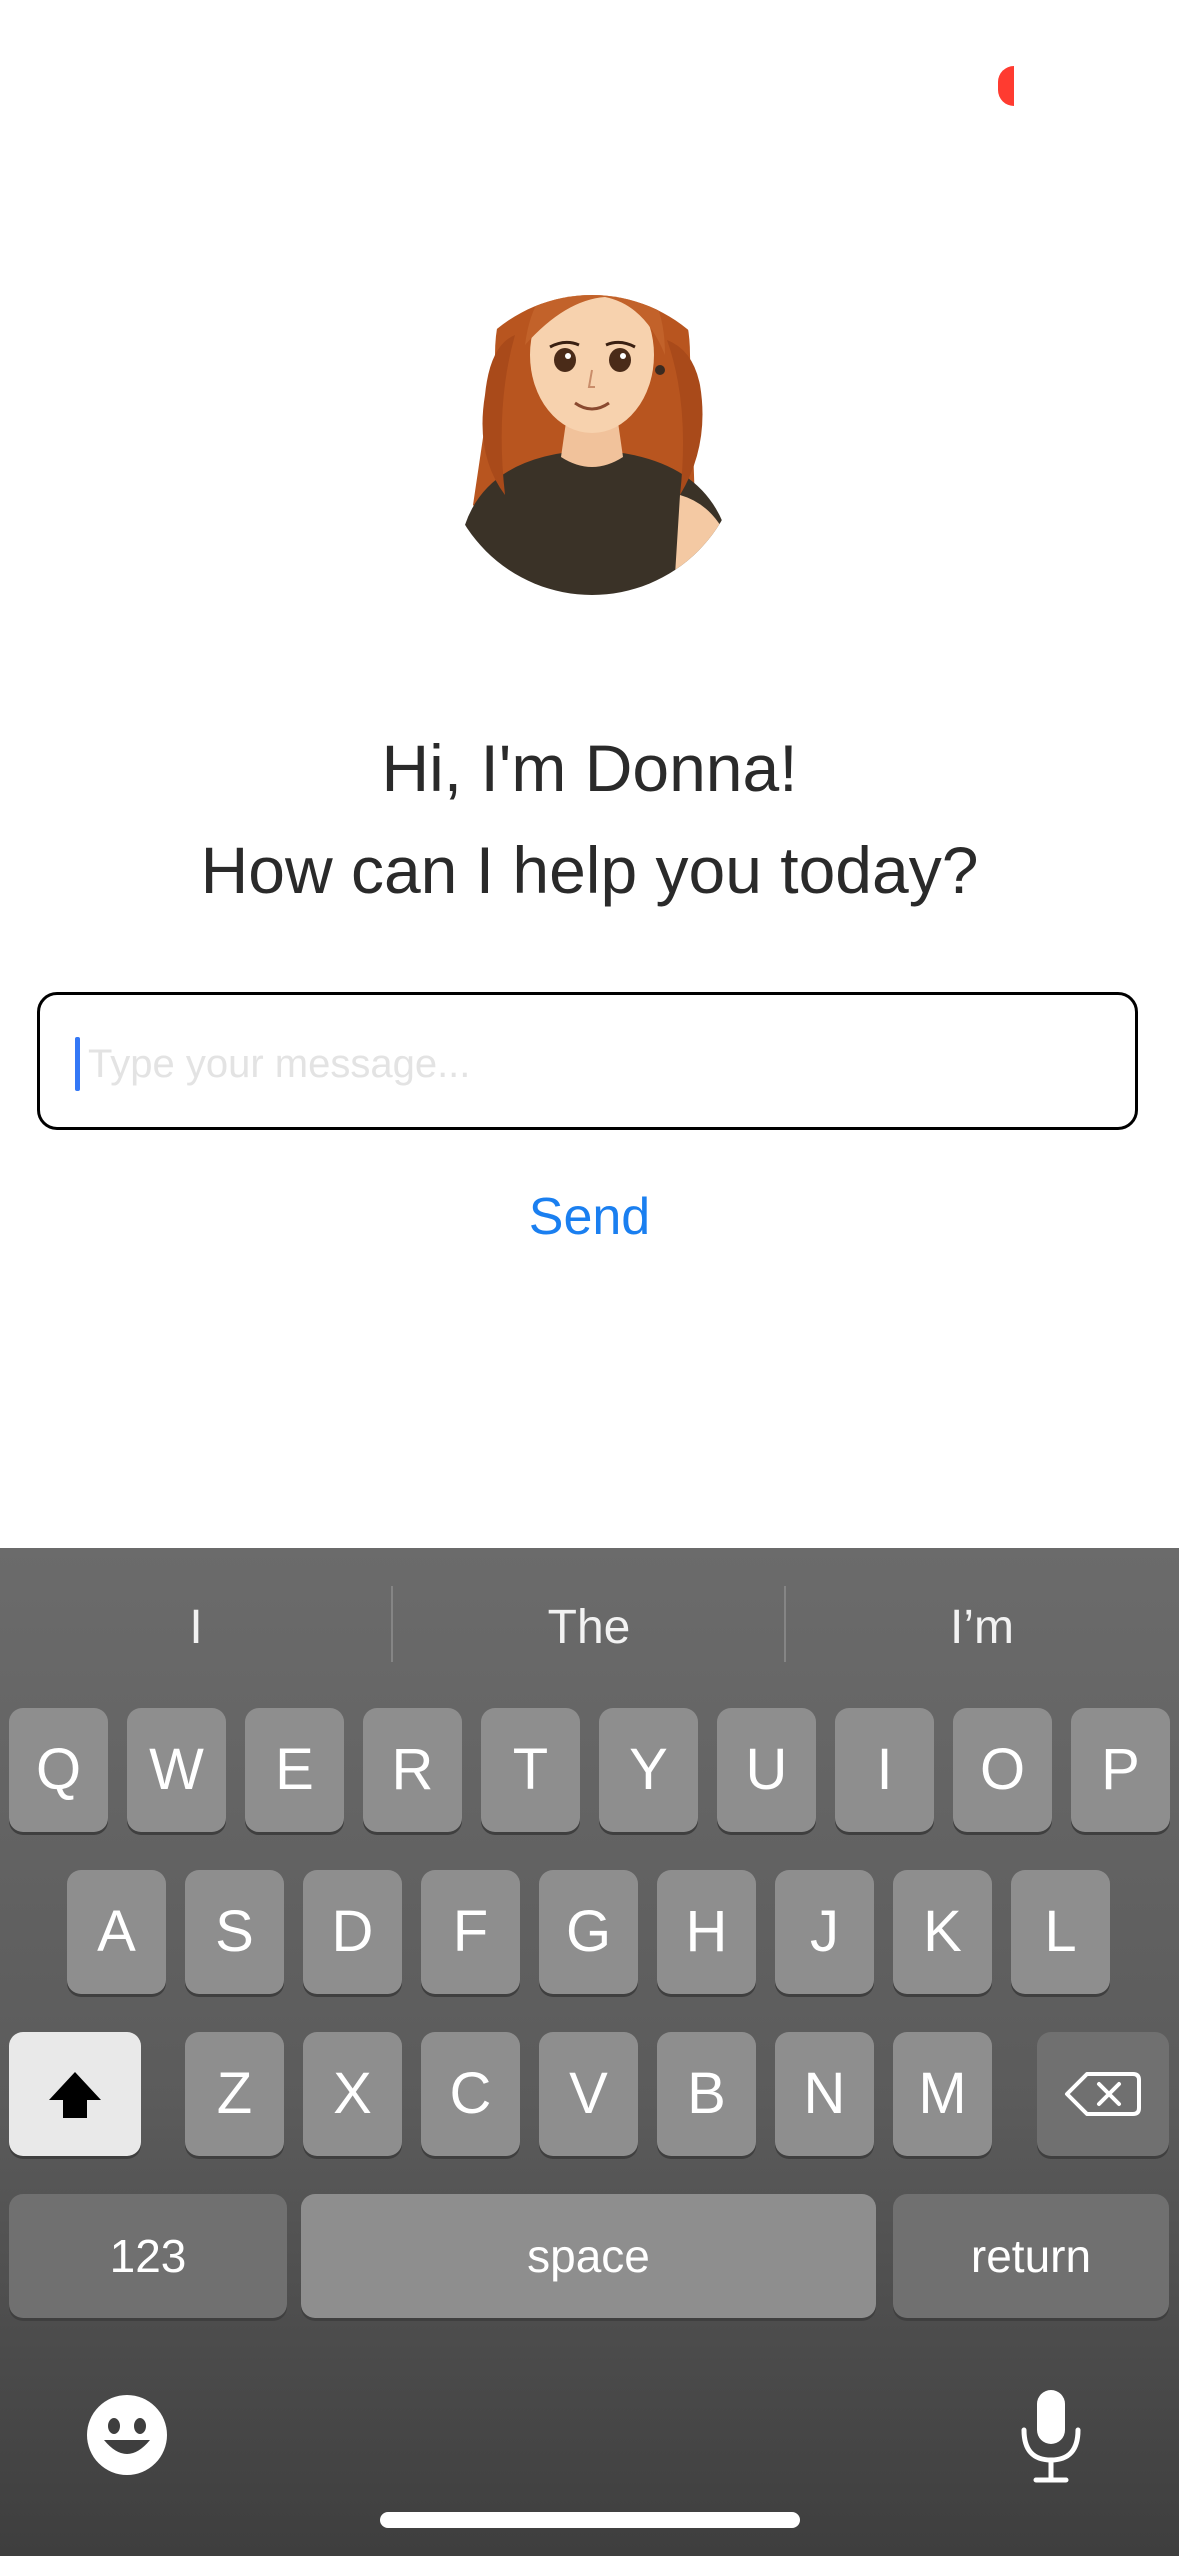 The width and height of the screenshot is (1179, 2556). What do you see at coordinates (942, 2094) in the screenshot?
I see `key-m: M` at bounding box center [942, 2094].